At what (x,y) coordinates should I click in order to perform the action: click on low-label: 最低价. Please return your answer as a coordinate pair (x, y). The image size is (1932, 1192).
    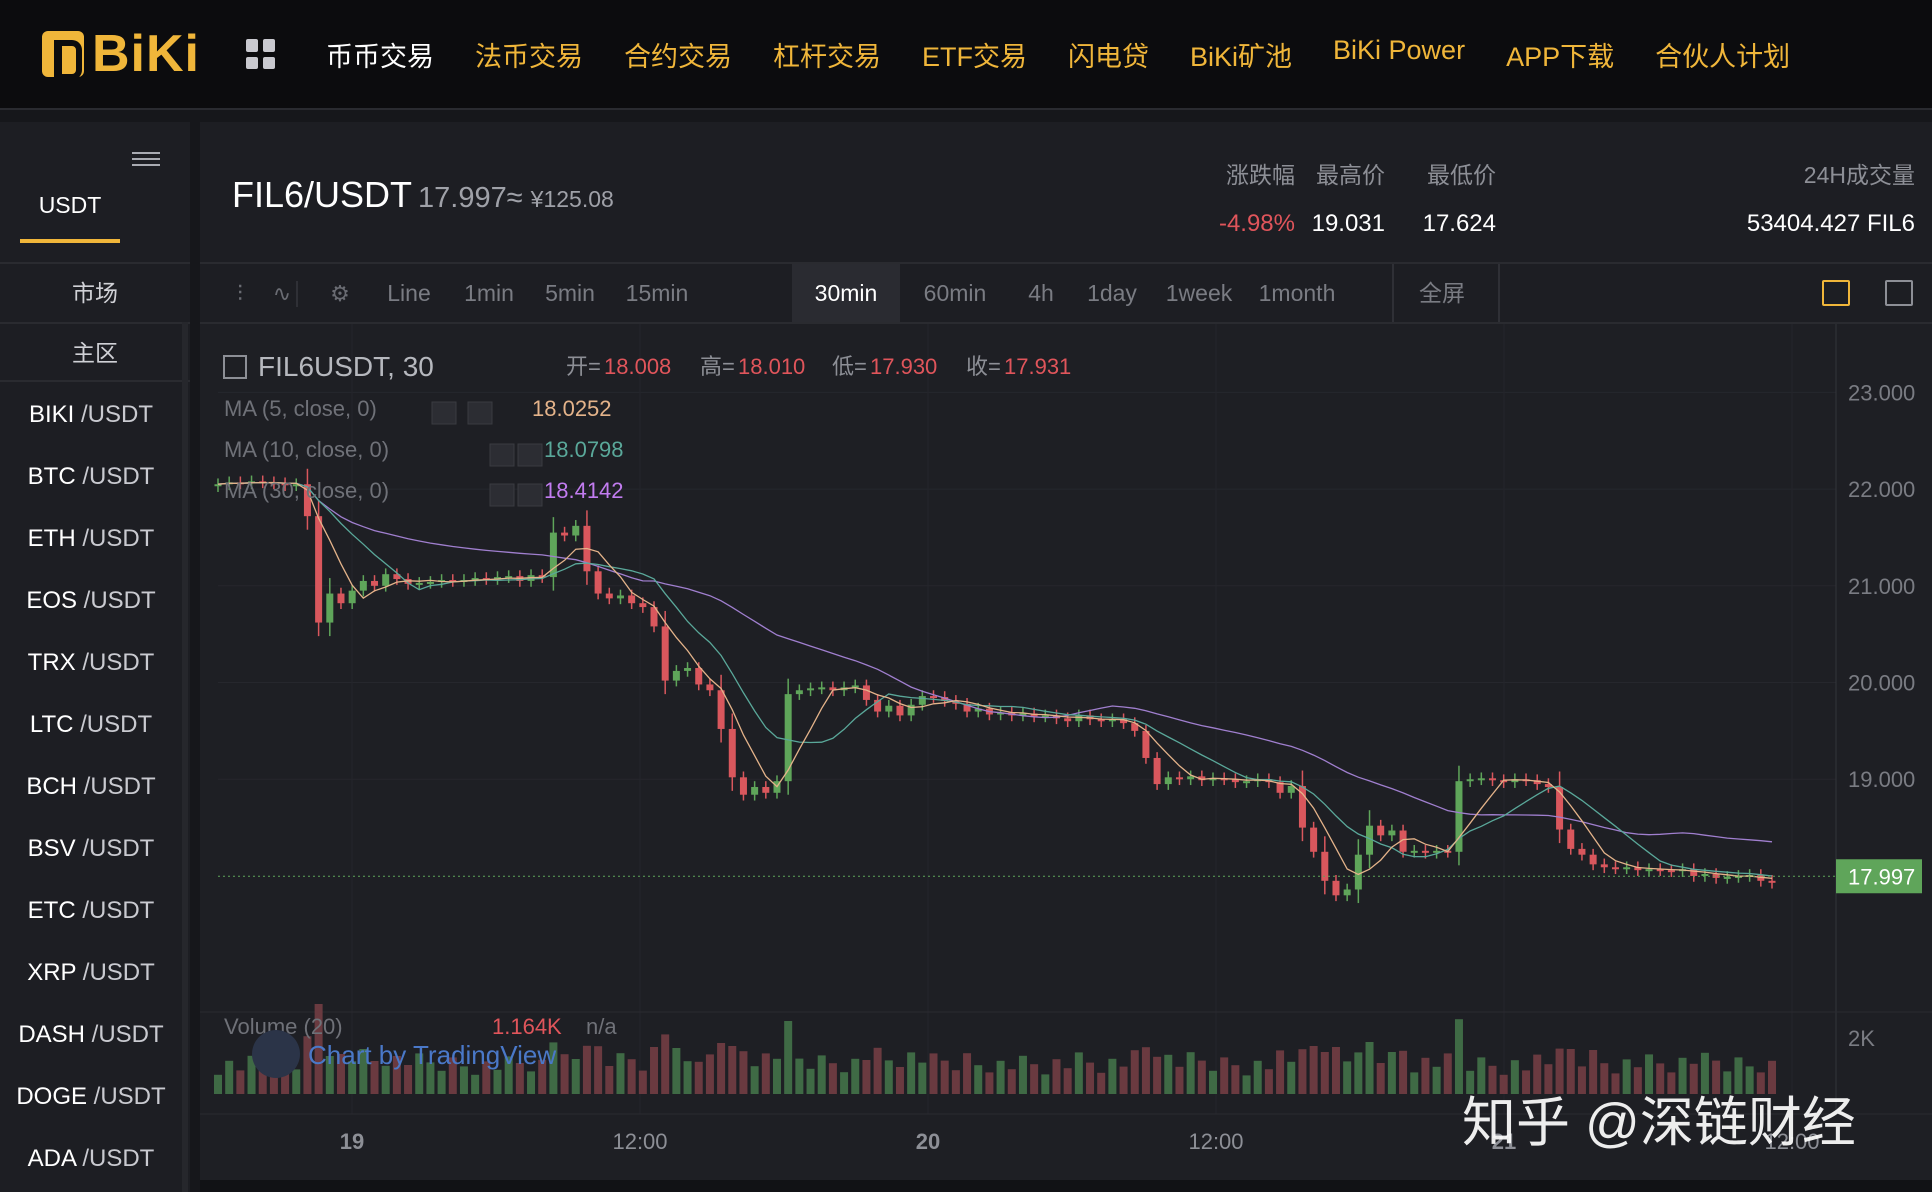
    Looking at the image, I should click on (1461, 175).